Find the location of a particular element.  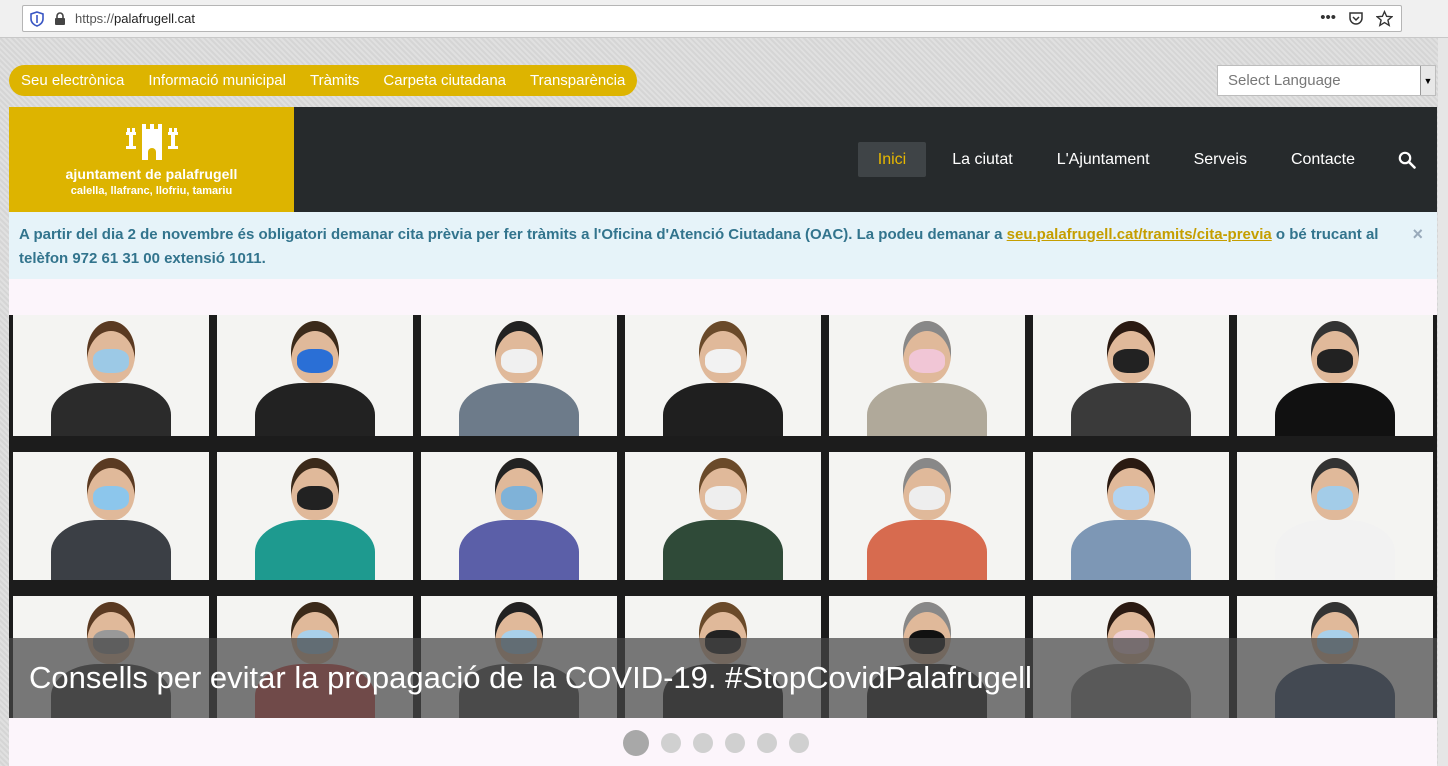

nav-contacte: Contacte is located at coordinates (1323, 159).